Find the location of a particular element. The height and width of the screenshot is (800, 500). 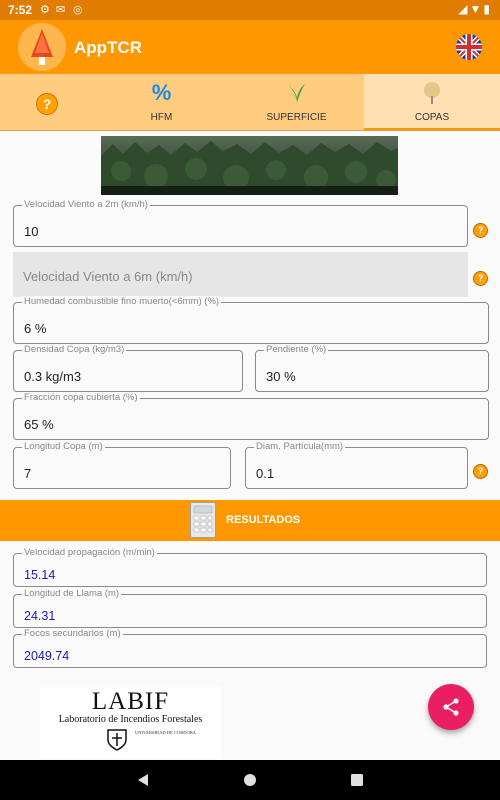

uk-flag-icon is located at coordinates (469, 47).